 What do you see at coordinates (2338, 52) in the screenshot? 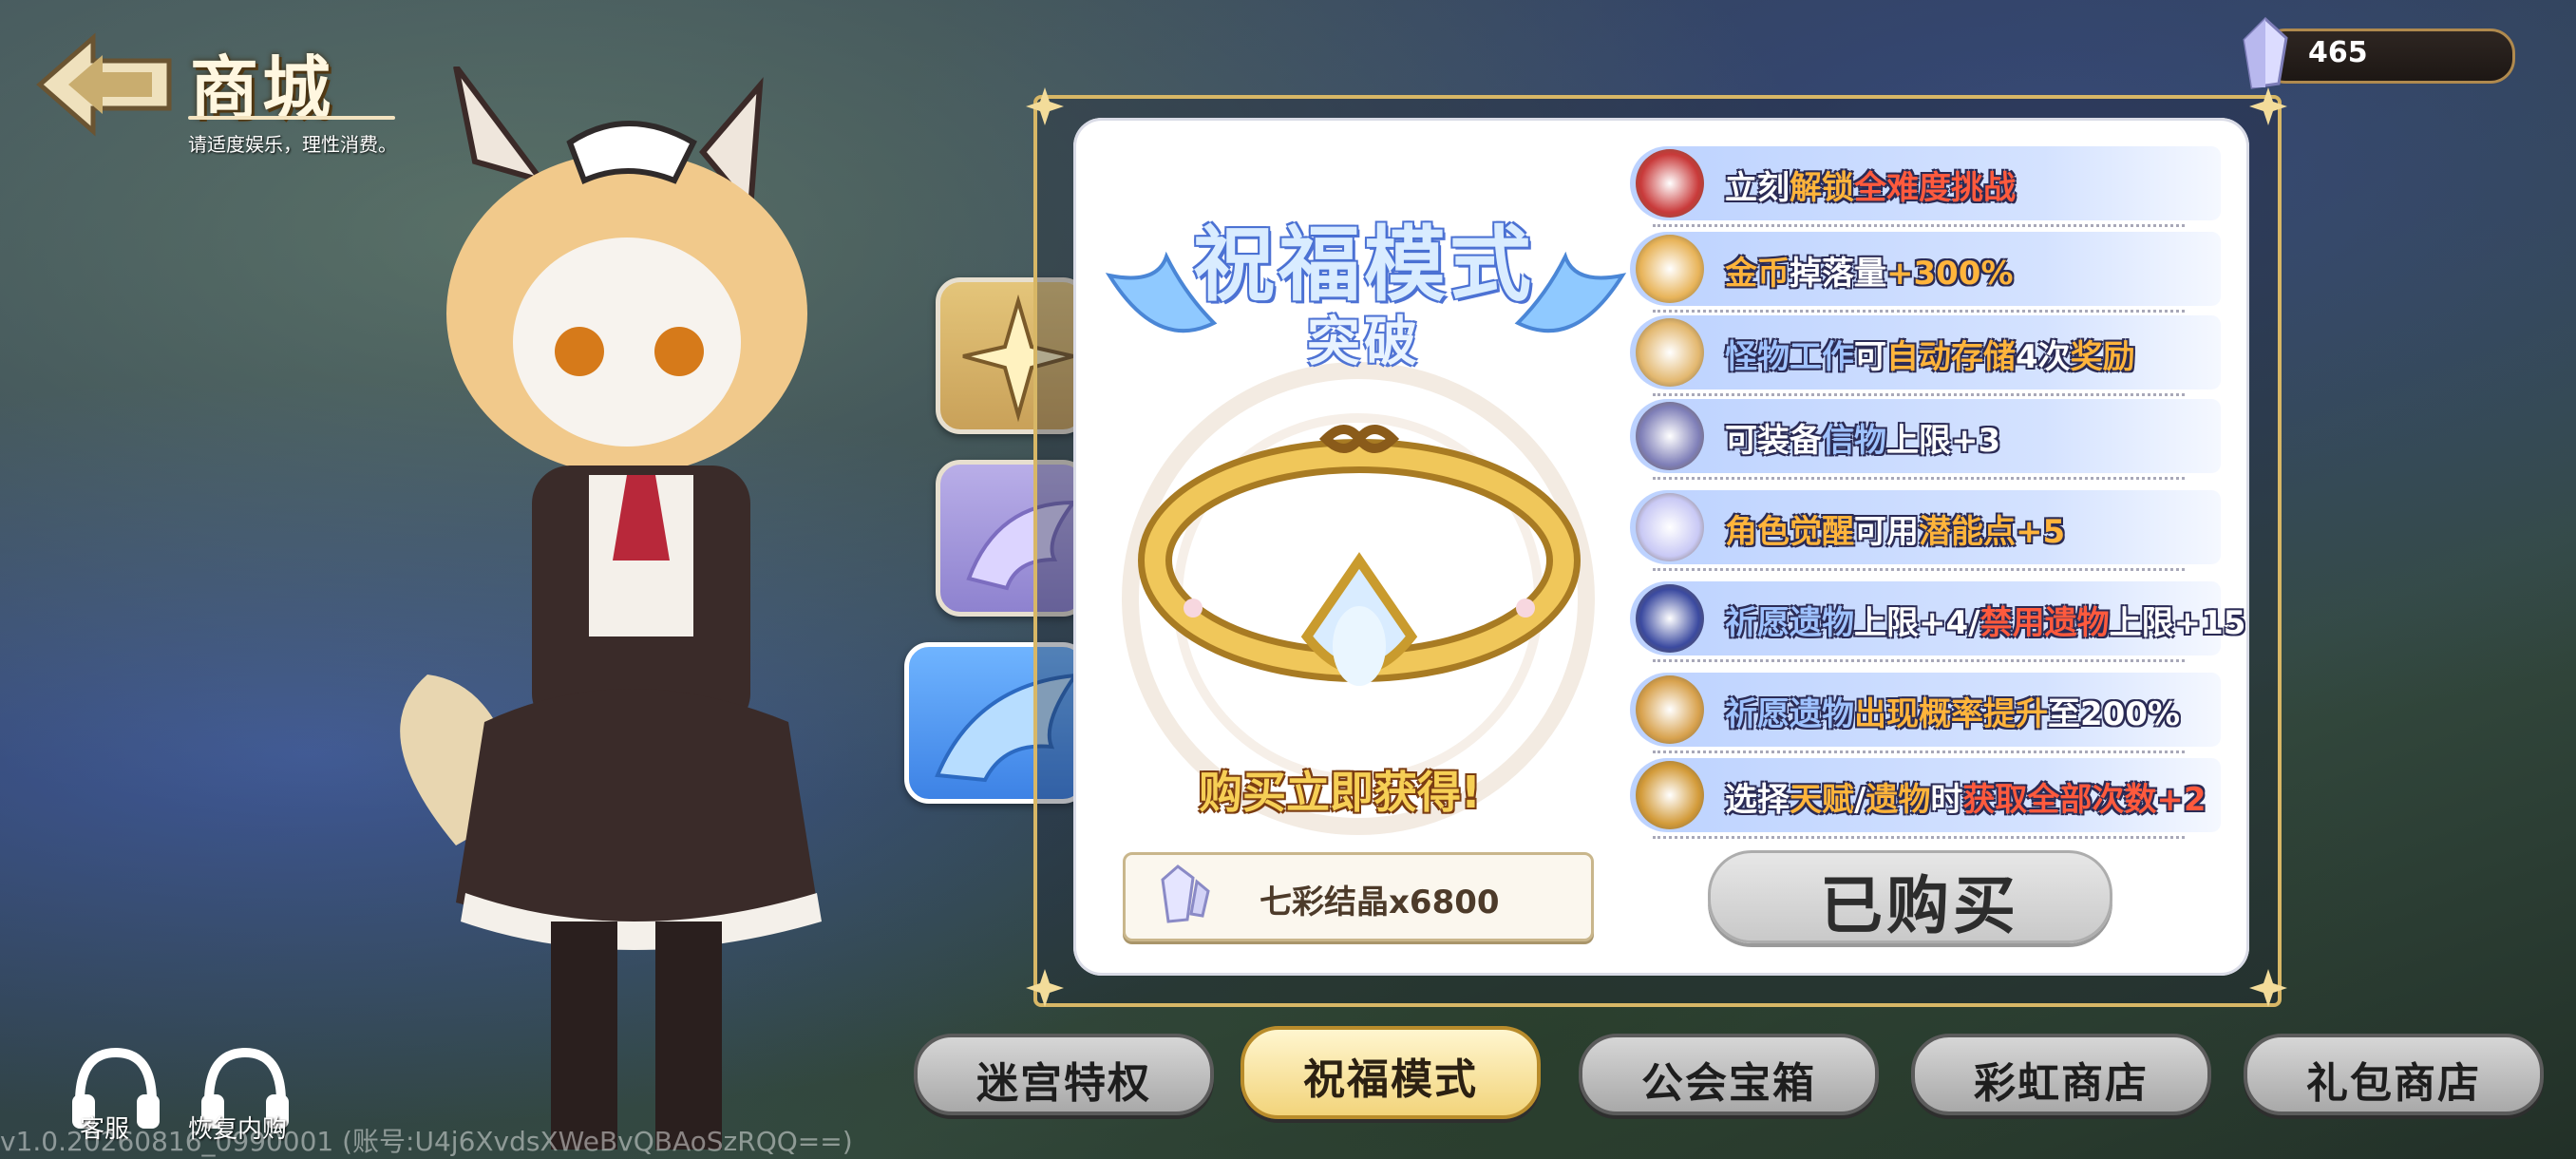
I see `currency-value: 465` at bounding box center [2338, 52].